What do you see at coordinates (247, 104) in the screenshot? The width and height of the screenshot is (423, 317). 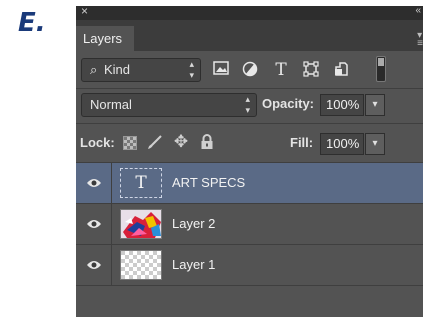 I see `dropdown-arrows-icon: ▴ ▾` at bounding box center [247, 104].